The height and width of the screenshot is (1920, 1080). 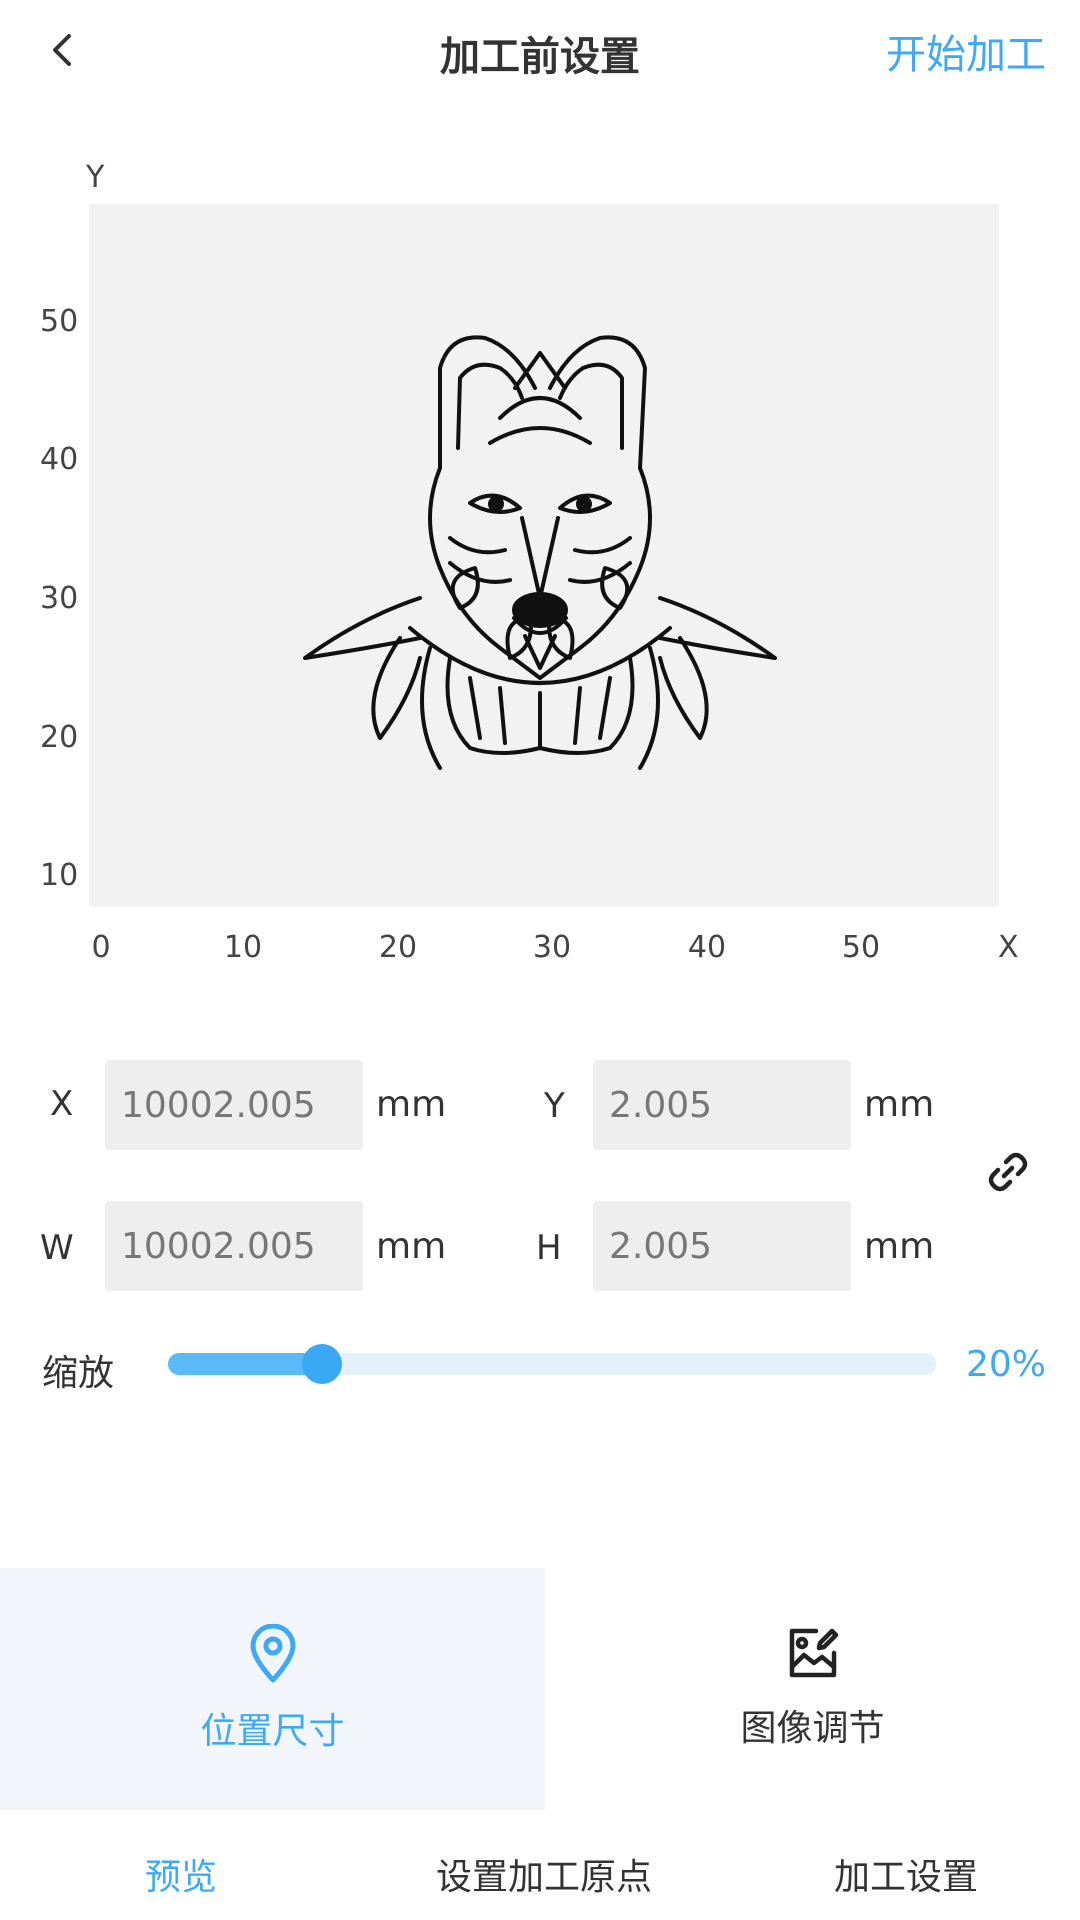 What do you see at coordinates (899, 1104) in the screenshot?
I see `y-unit: mm` at bounding box center [899, 1104].